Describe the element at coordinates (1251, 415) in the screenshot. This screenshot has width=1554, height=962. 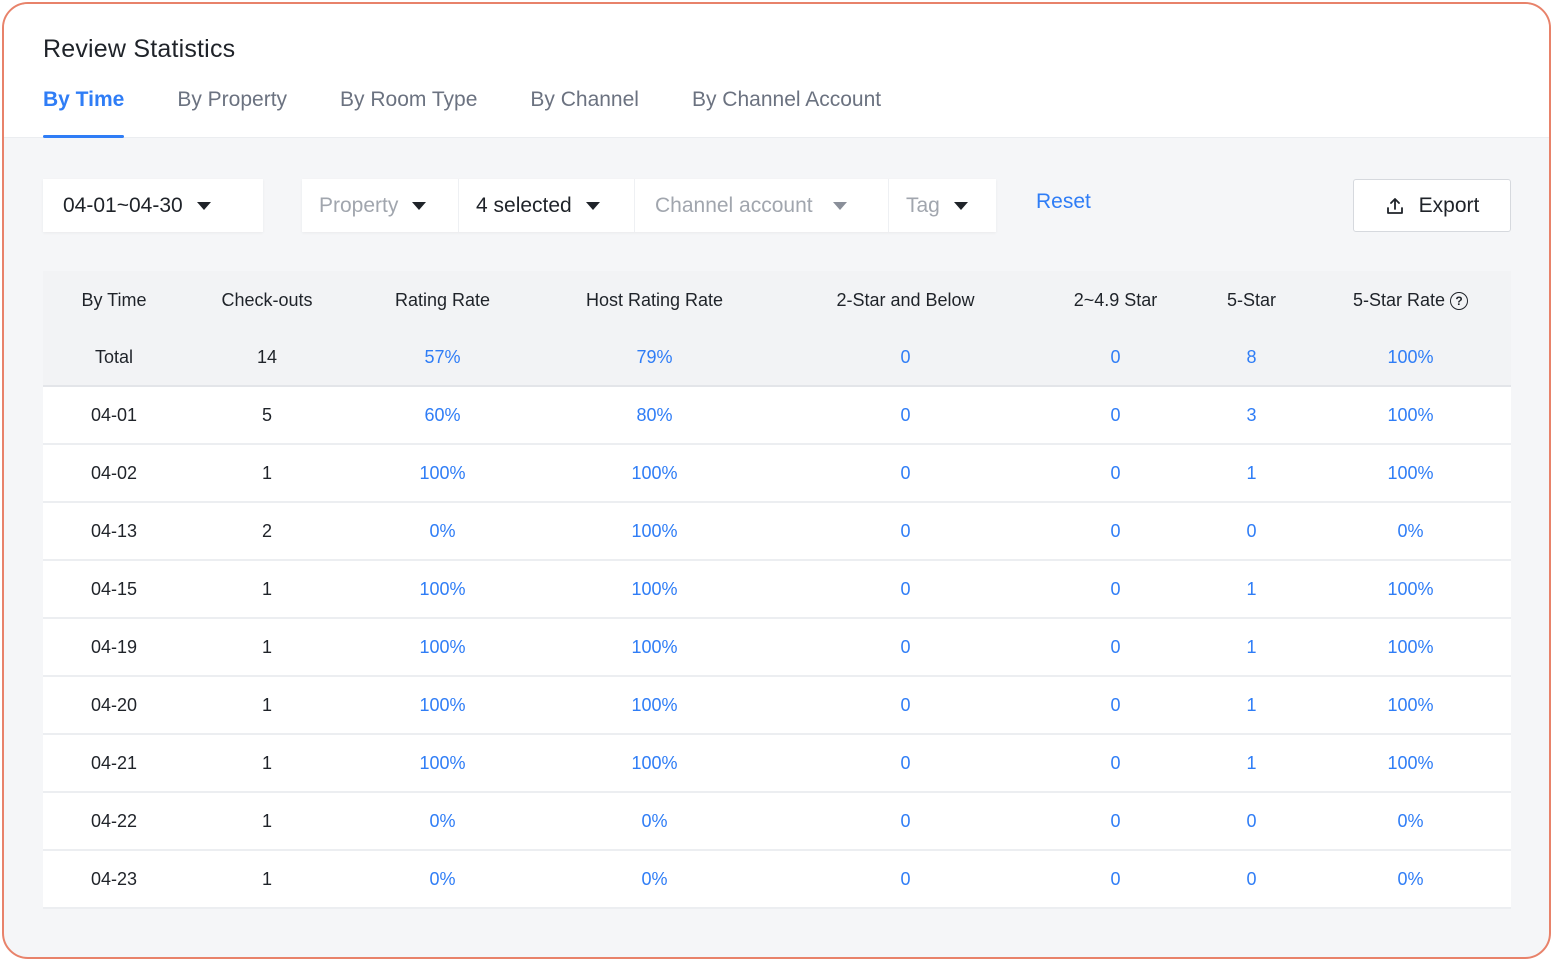
I see `table-cell: 3` at that location.